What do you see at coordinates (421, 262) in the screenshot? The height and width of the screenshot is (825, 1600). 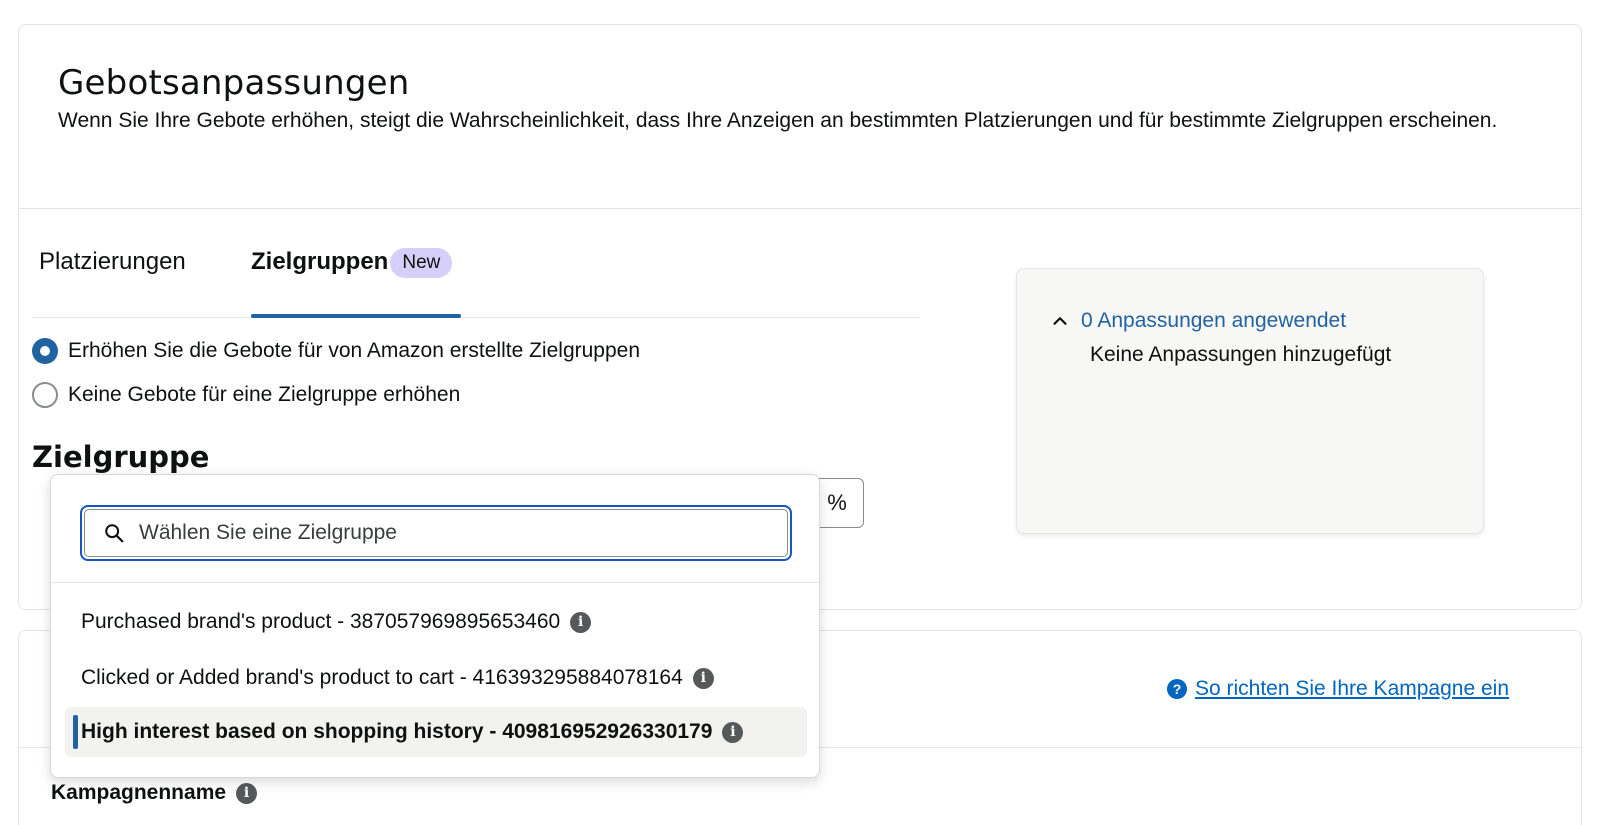 I see `new-badge: New` at bounding box center [421, 262].